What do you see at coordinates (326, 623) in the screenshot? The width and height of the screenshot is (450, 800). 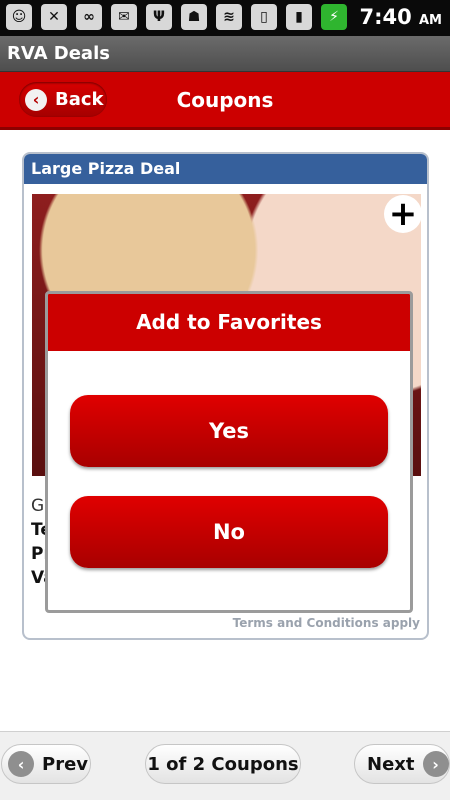 I see `terms-link: Terms and Conditions apply` at bounding box center [326, 623].